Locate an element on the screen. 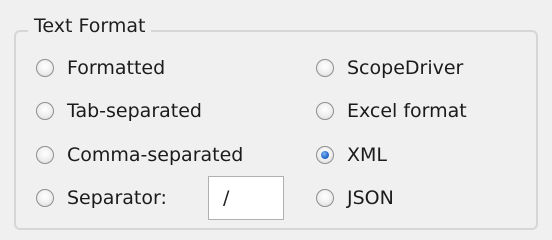 The image size is (552, 240). text-format-group-title: Text Format is located at coordinates (90, 26).